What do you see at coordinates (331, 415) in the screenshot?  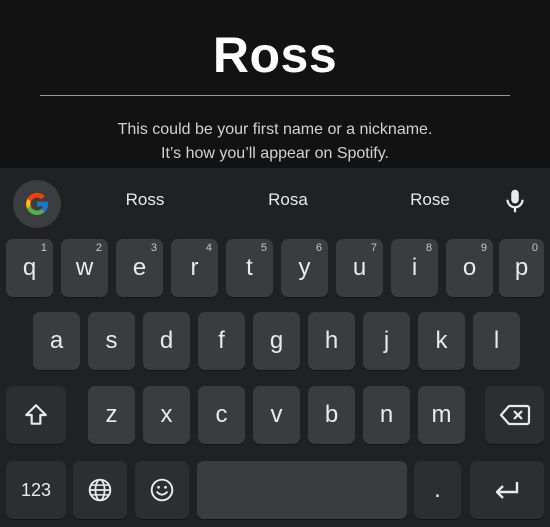 I see `key-b: b` at bounding box center [331, 415].